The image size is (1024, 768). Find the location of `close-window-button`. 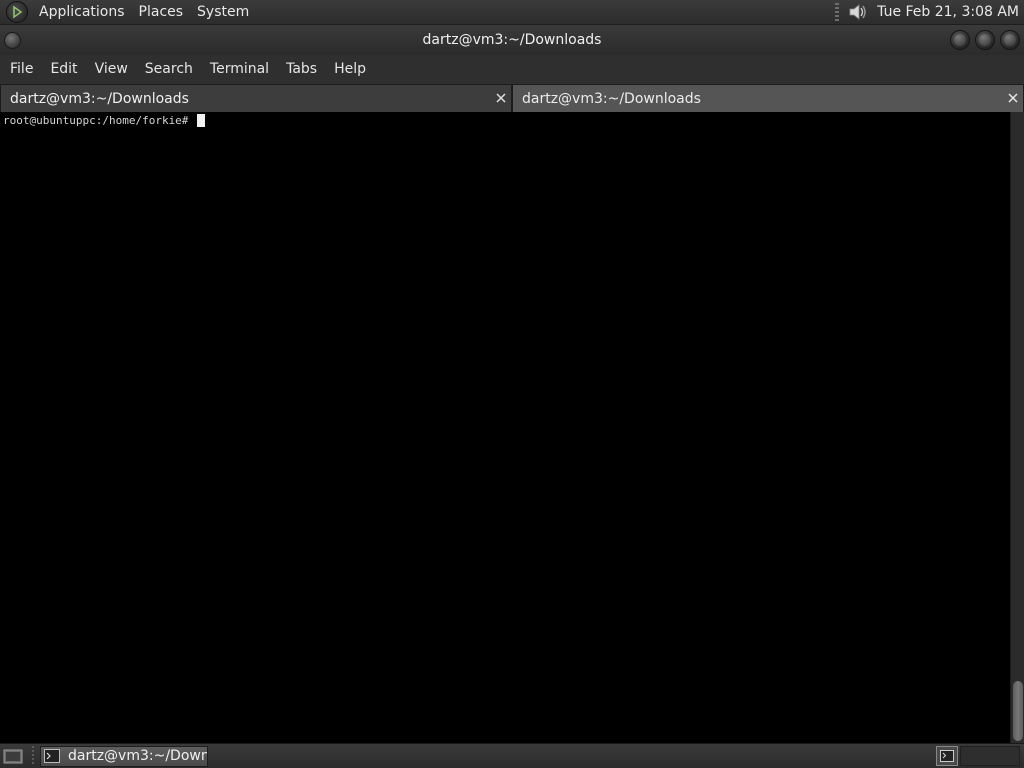

close-window-button is located at coordinates (1010, 40).